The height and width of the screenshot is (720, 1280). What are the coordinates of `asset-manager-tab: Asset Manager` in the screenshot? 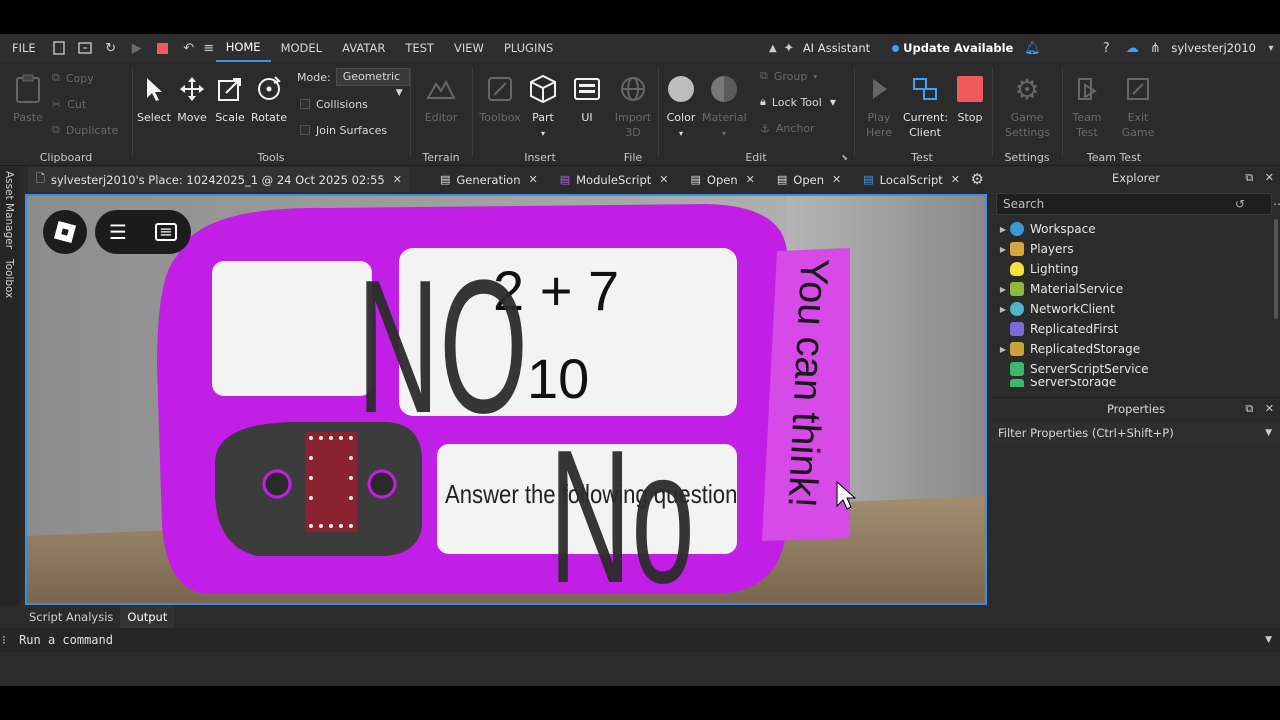 It's located at (9, 210).